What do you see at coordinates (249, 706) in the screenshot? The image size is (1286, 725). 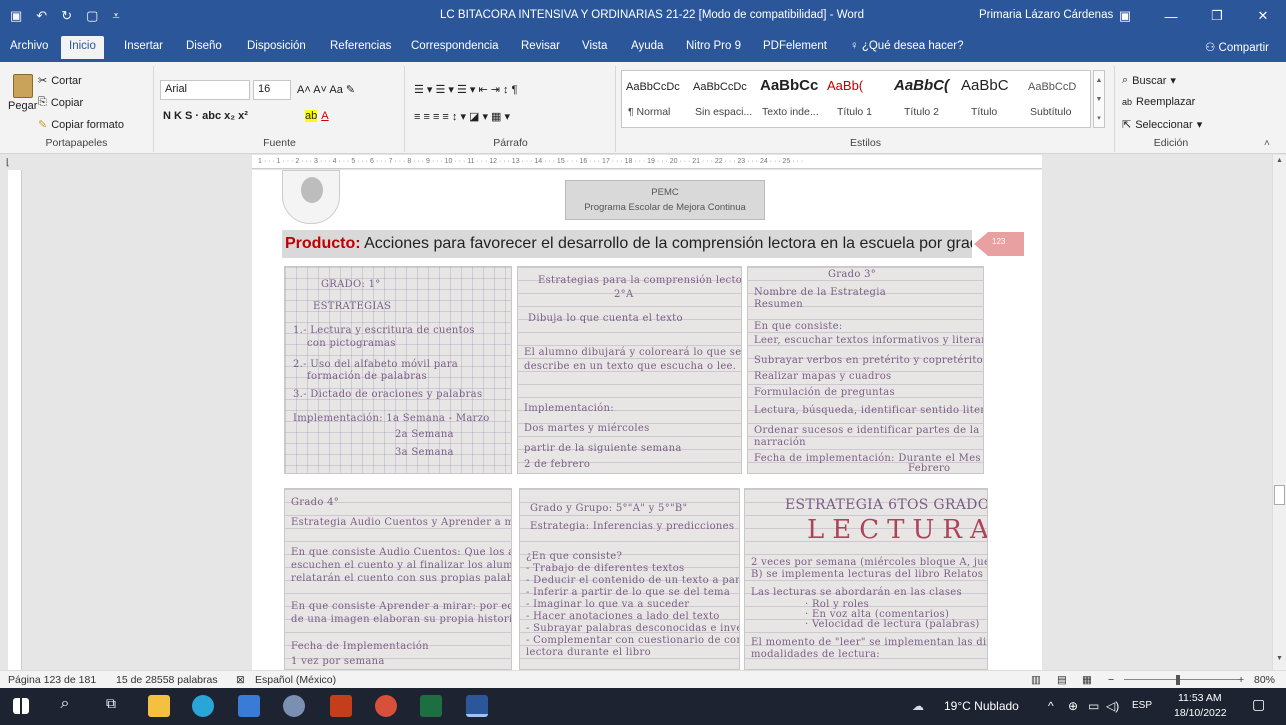 I see `zoom-app-icon` at bounding box center [249, 706].